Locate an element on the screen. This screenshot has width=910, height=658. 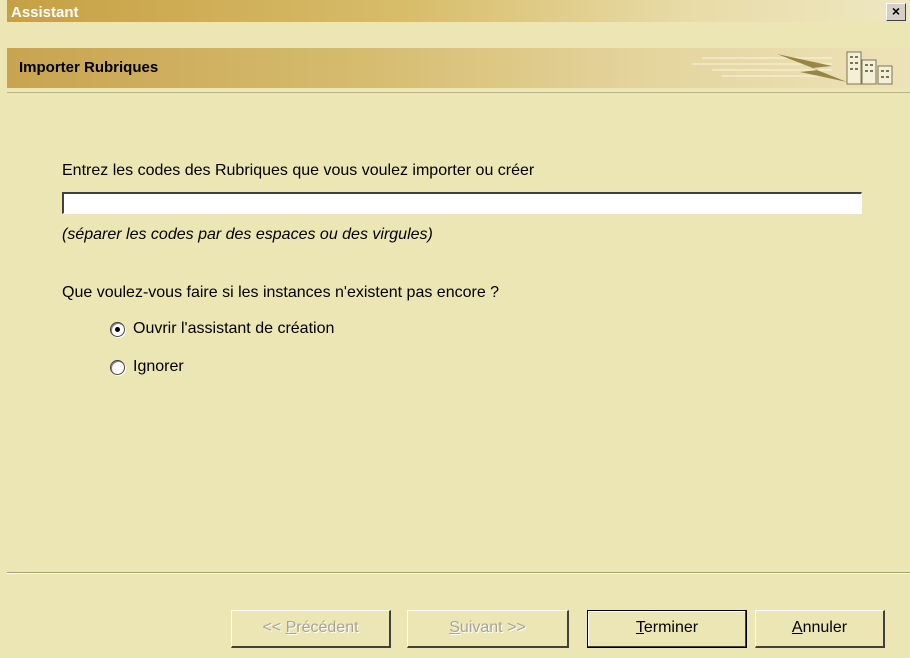
footer-divider is located at coordinates (458, 573).